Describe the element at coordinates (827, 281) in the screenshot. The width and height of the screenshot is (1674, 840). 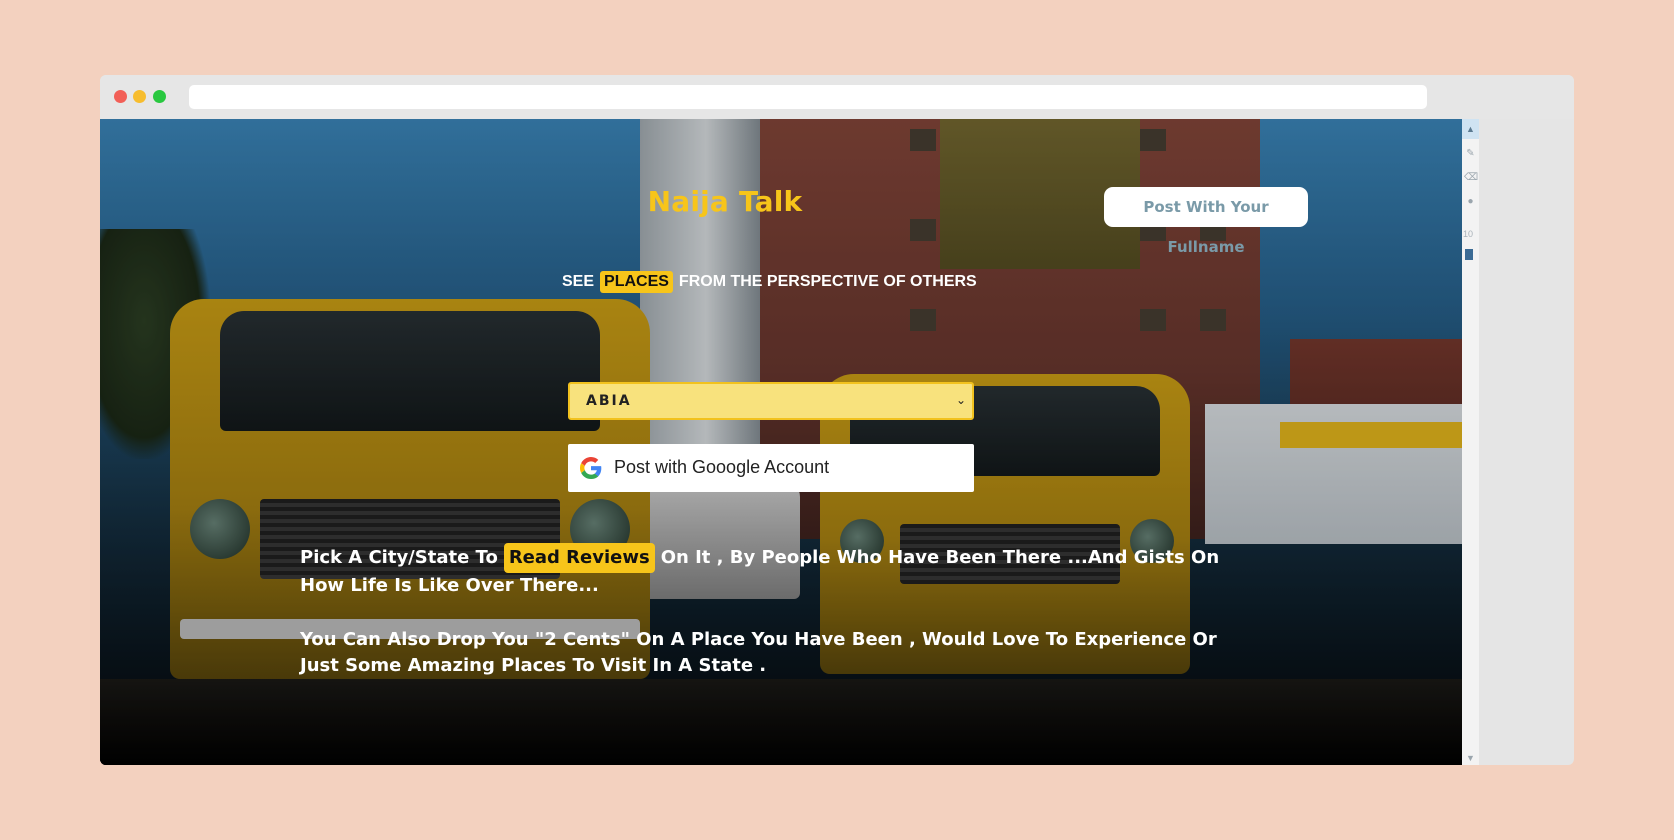
I see `tagline-suffix: FROM THE PERSPECTIVE OF OTHERS` at that location.